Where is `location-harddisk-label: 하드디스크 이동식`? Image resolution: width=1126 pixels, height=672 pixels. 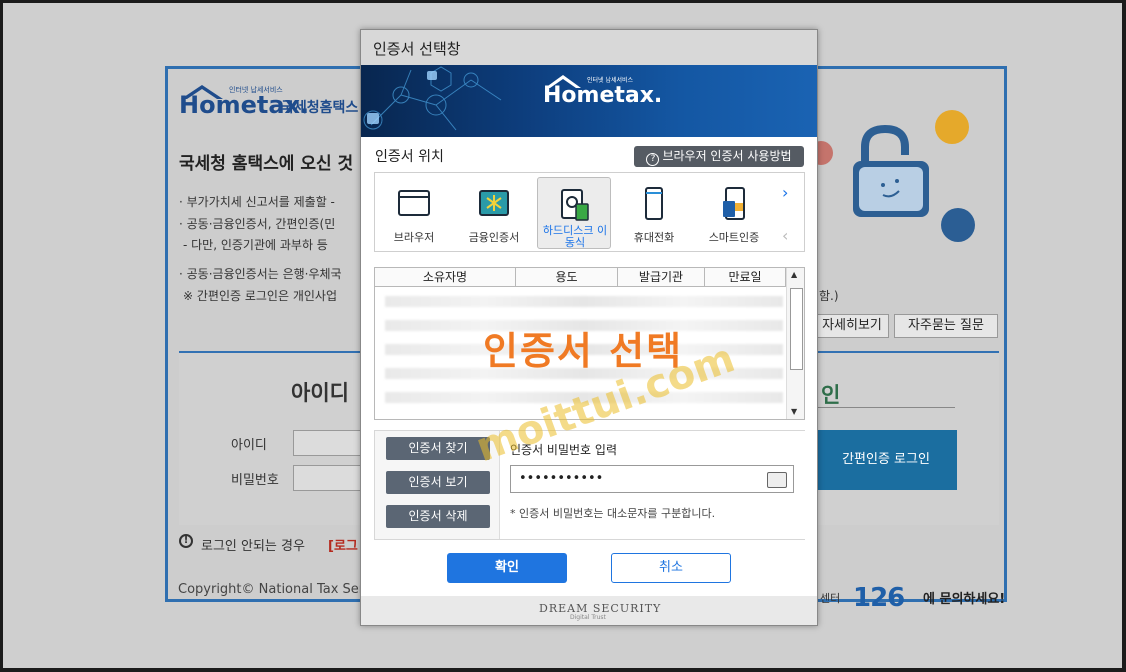 location-harddisk-label: 하드디스크 이동식 is located at coordinates (575, 236).